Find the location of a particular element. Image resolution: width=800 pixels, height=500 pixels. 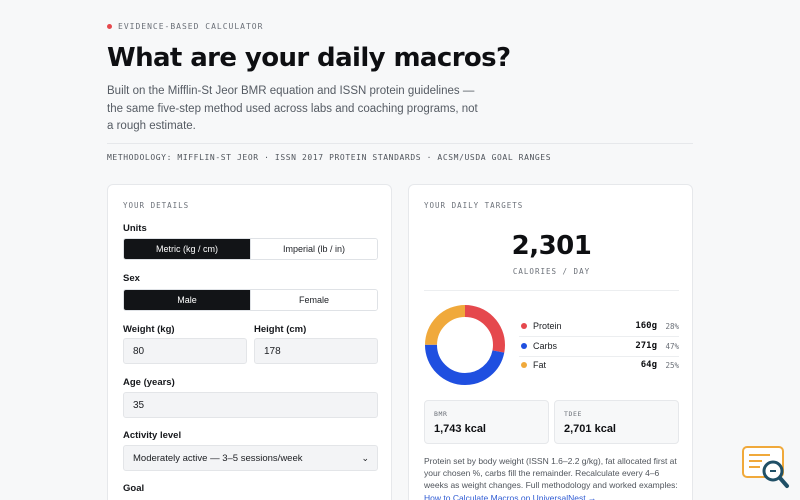

tdee-label: TDEE is located at coordinates (573, 414).